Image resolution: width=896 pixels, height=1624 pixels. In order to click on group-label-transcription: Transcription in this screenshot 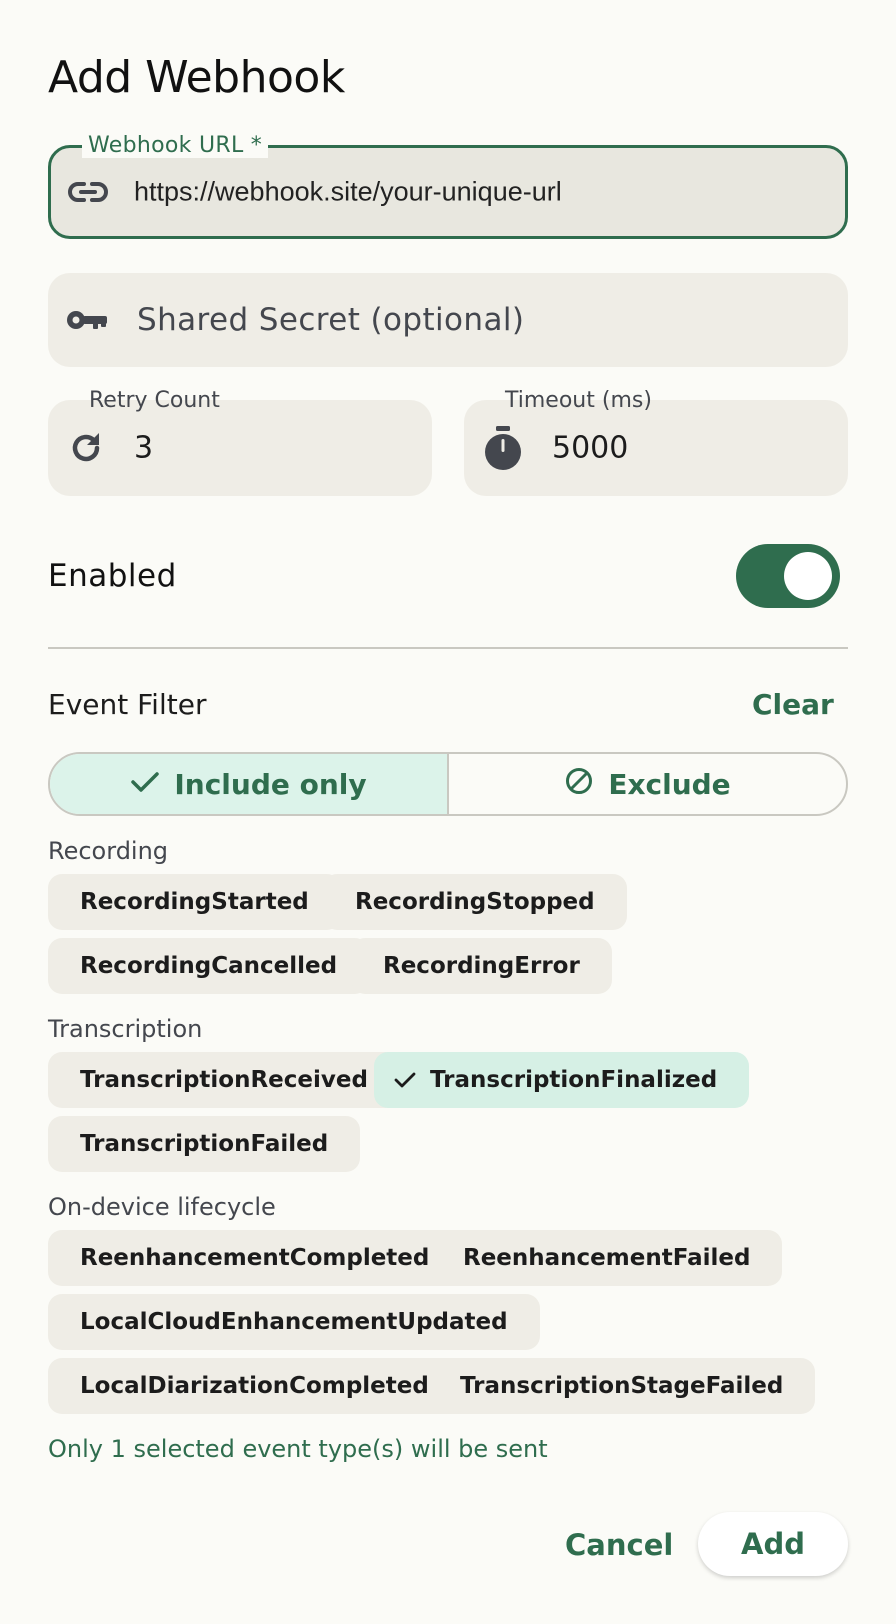, I will do `click(125, 1029)`.